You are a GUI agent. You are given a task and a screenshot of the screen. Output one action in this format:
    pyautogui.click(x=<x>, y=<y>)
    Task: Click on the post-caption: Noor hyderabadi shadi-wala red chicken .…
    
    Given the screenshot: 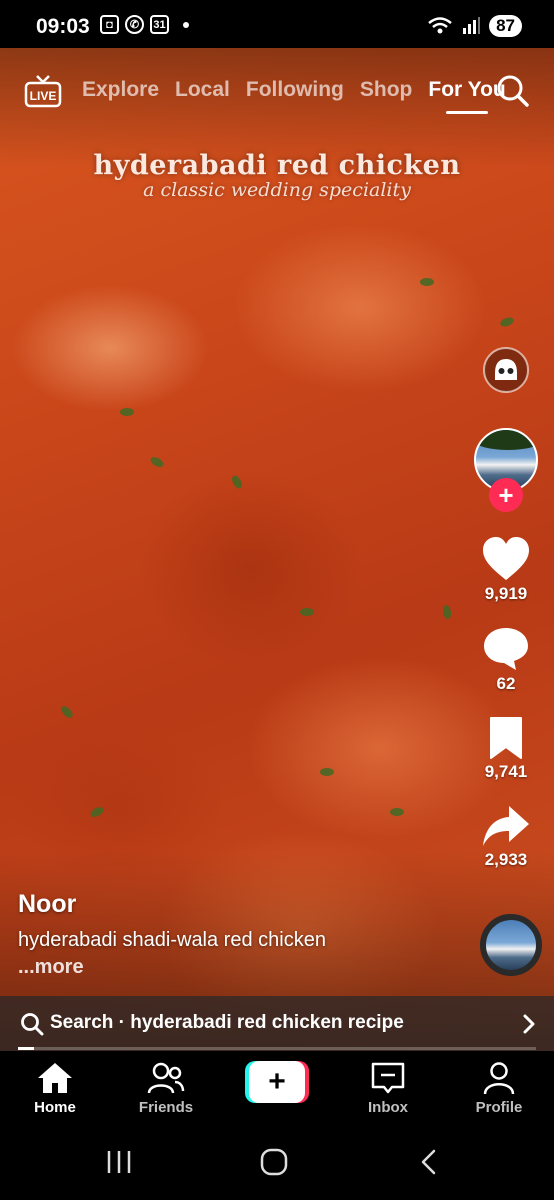 What is the action you would take?
    pyautogui.click(x=172, y=934)
    